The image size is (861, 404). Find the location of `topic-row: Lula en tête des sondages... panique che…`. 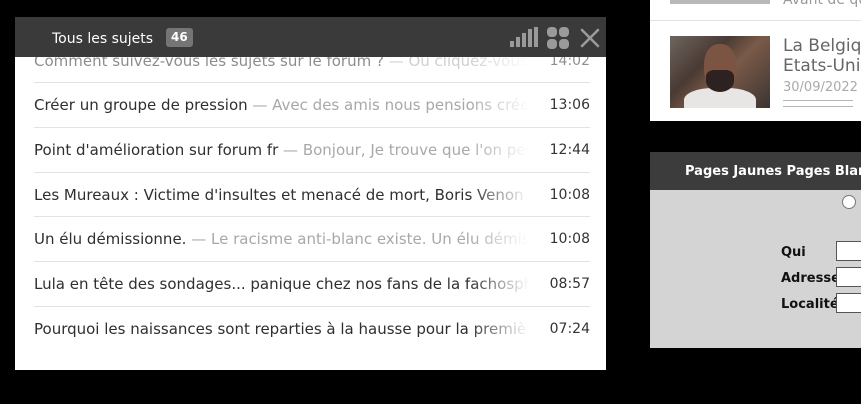

topic-row: Lula en tête des sondages... panique che… is located at coordinates (312, 284).